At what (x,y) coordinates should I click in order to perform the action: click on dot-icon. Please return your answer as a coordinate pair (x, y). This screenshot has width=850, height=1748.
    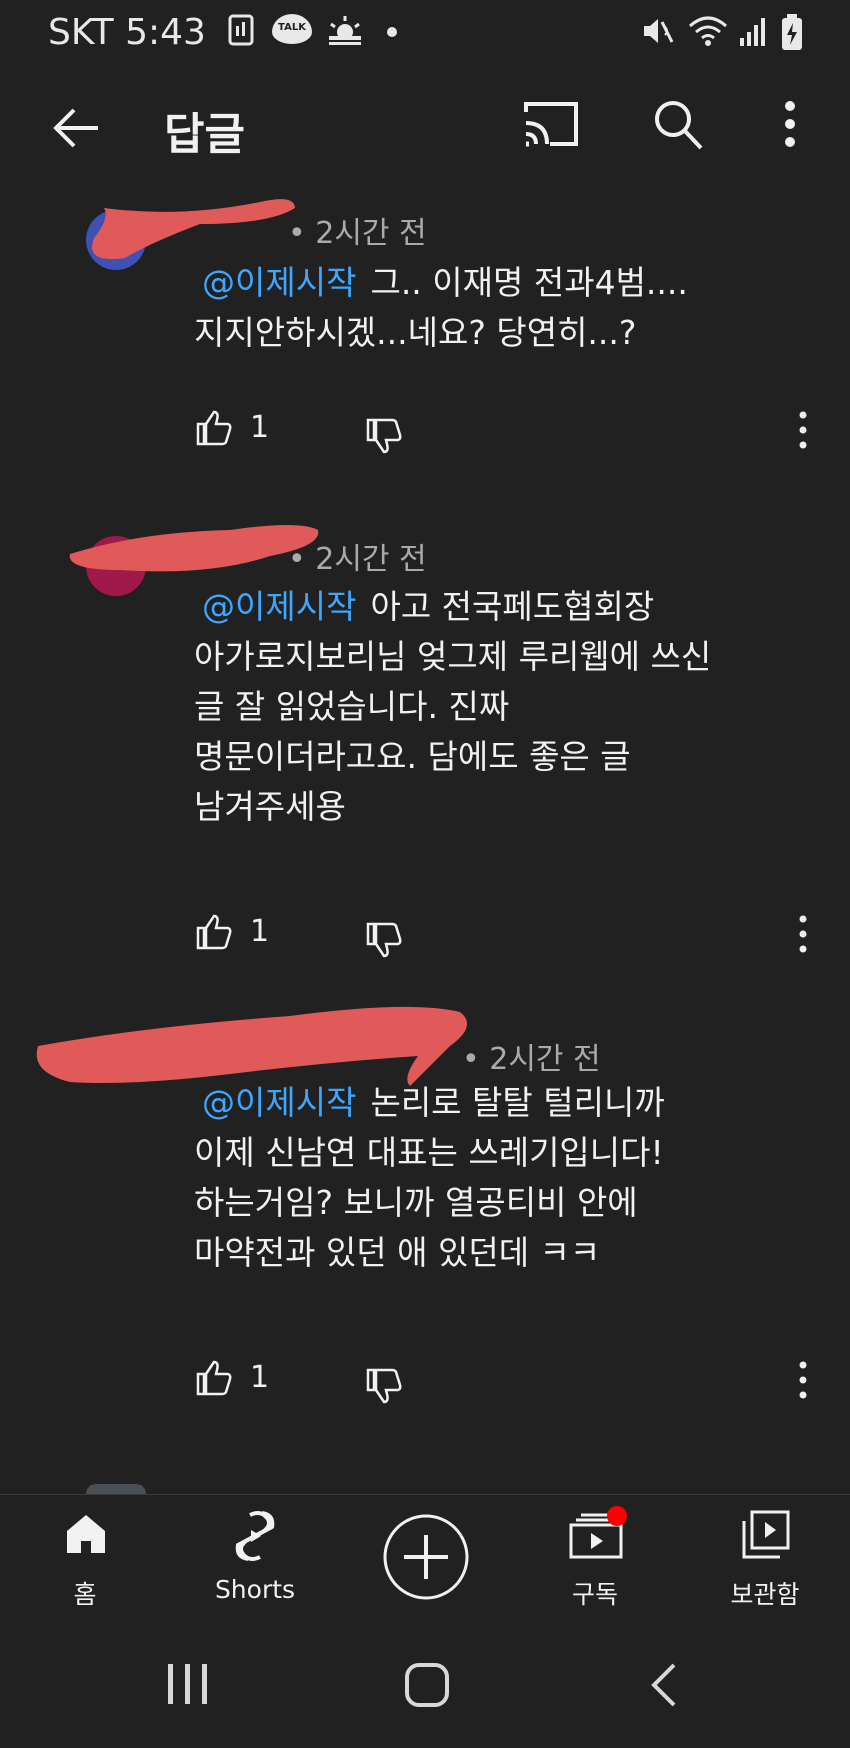
    Looking at the image, I should click on (392, 32).